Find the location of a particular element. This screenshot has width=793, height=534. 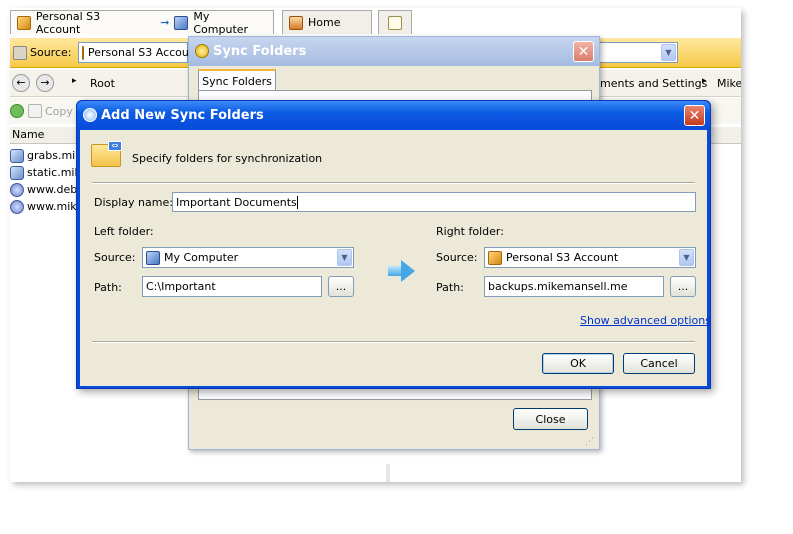

right-source-label: Source: is located at coordinates (457, 257).